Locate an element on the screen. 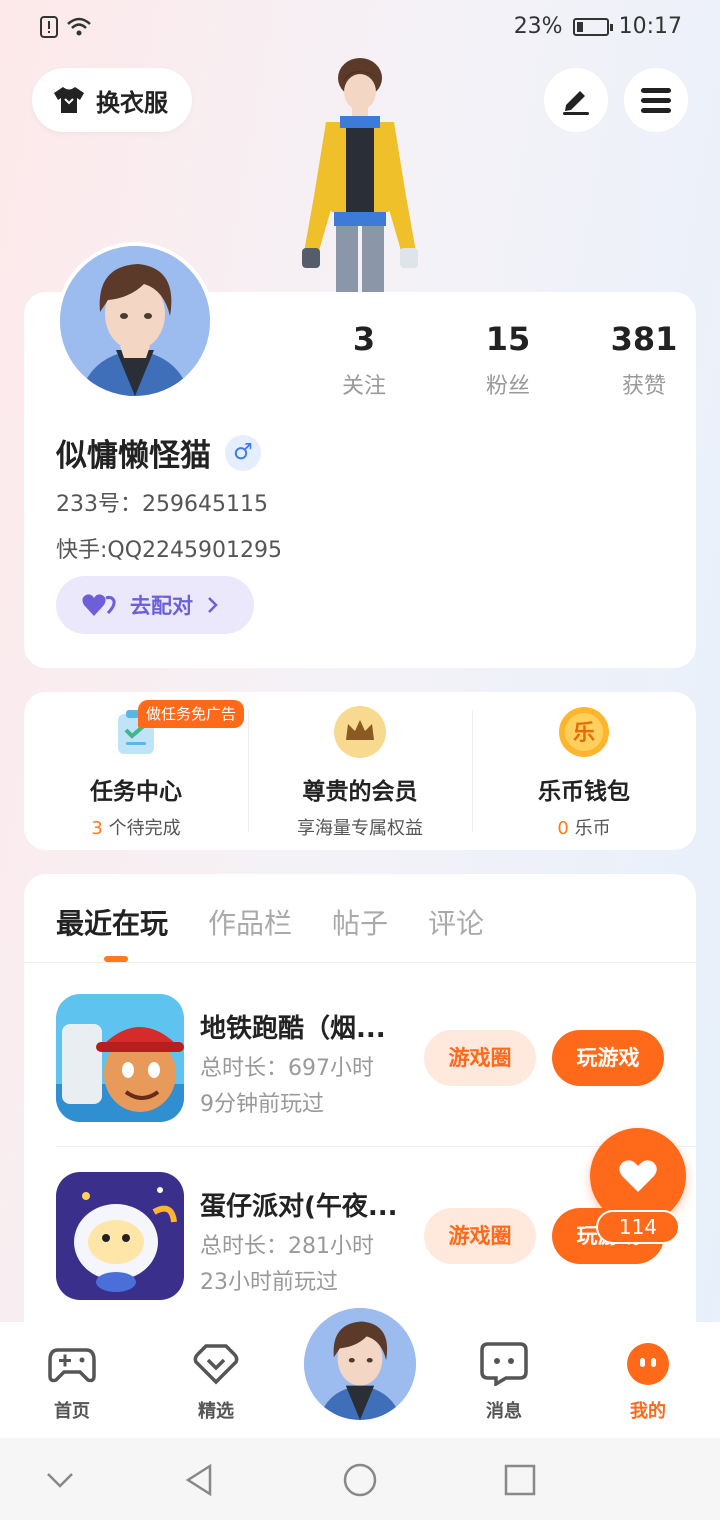  name-row: 似慵懒怪猫 ♂ is located at coordinates (158, 452).